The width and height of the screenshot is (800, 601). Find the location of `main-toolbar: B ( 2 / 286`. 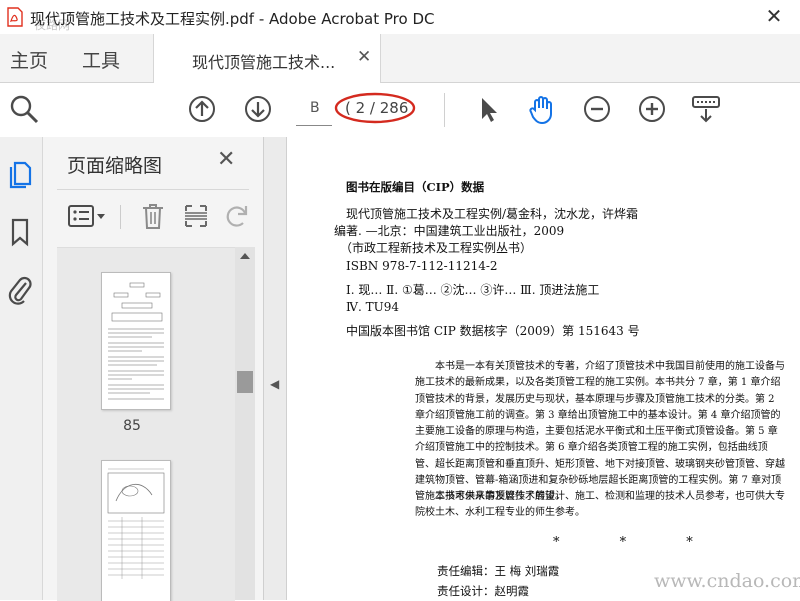

main-toolbar: B ( 2 / 286 is located at coordinates (400, 110).